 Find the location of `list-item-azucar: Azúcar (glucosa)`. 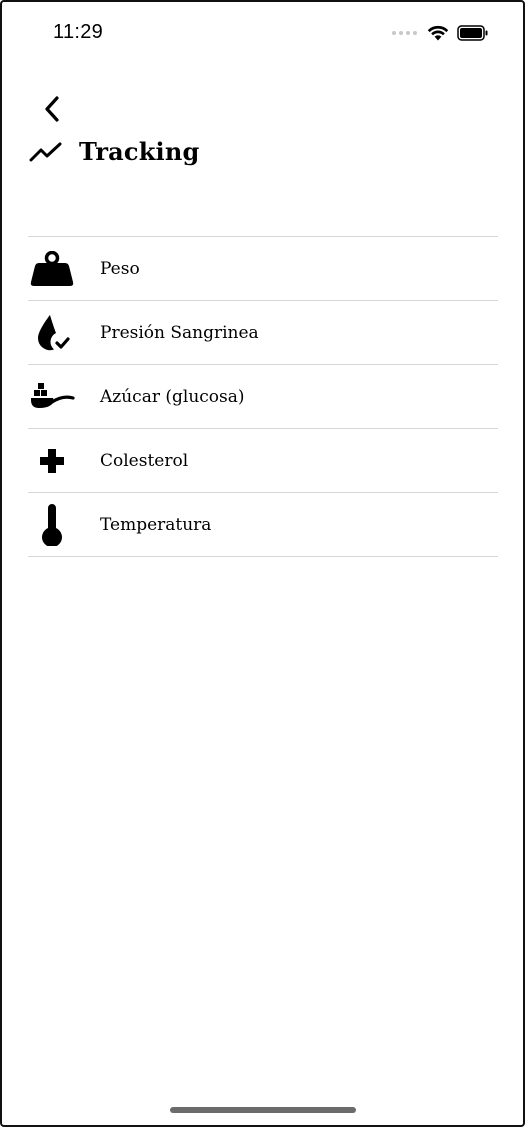

list-item-azucar: Azúcar (glucosa) is located at coordinates (263, 397).